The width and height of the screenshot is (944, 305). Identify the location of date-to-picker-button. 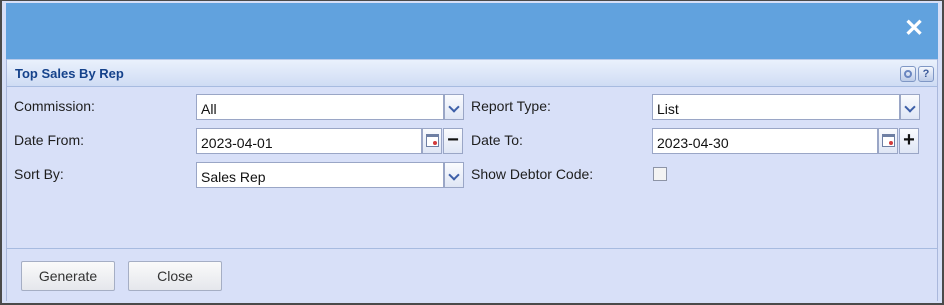
(888, 141).